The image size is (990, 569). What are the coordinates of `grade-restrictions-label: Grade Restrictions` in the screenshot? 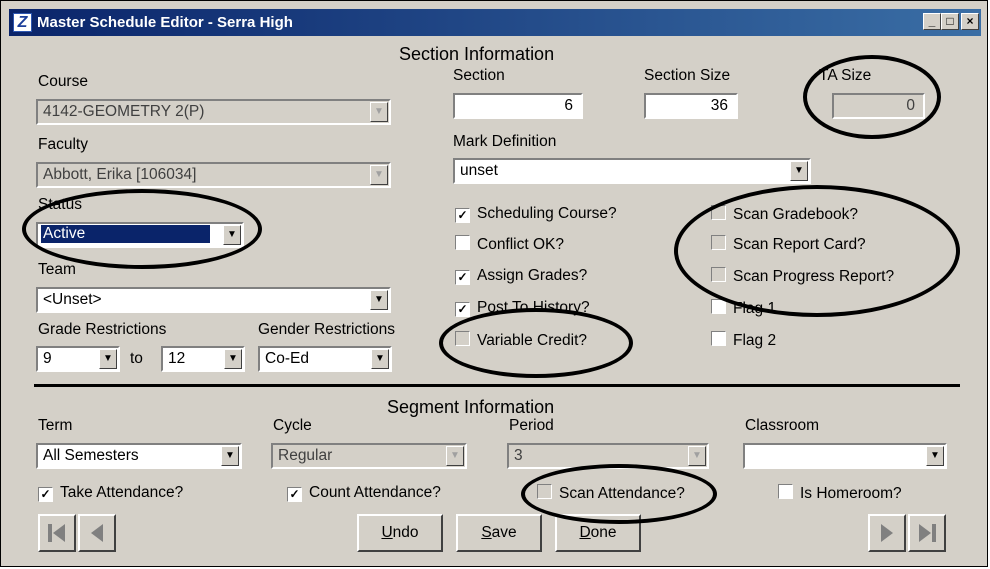 It's located at (102, 329).